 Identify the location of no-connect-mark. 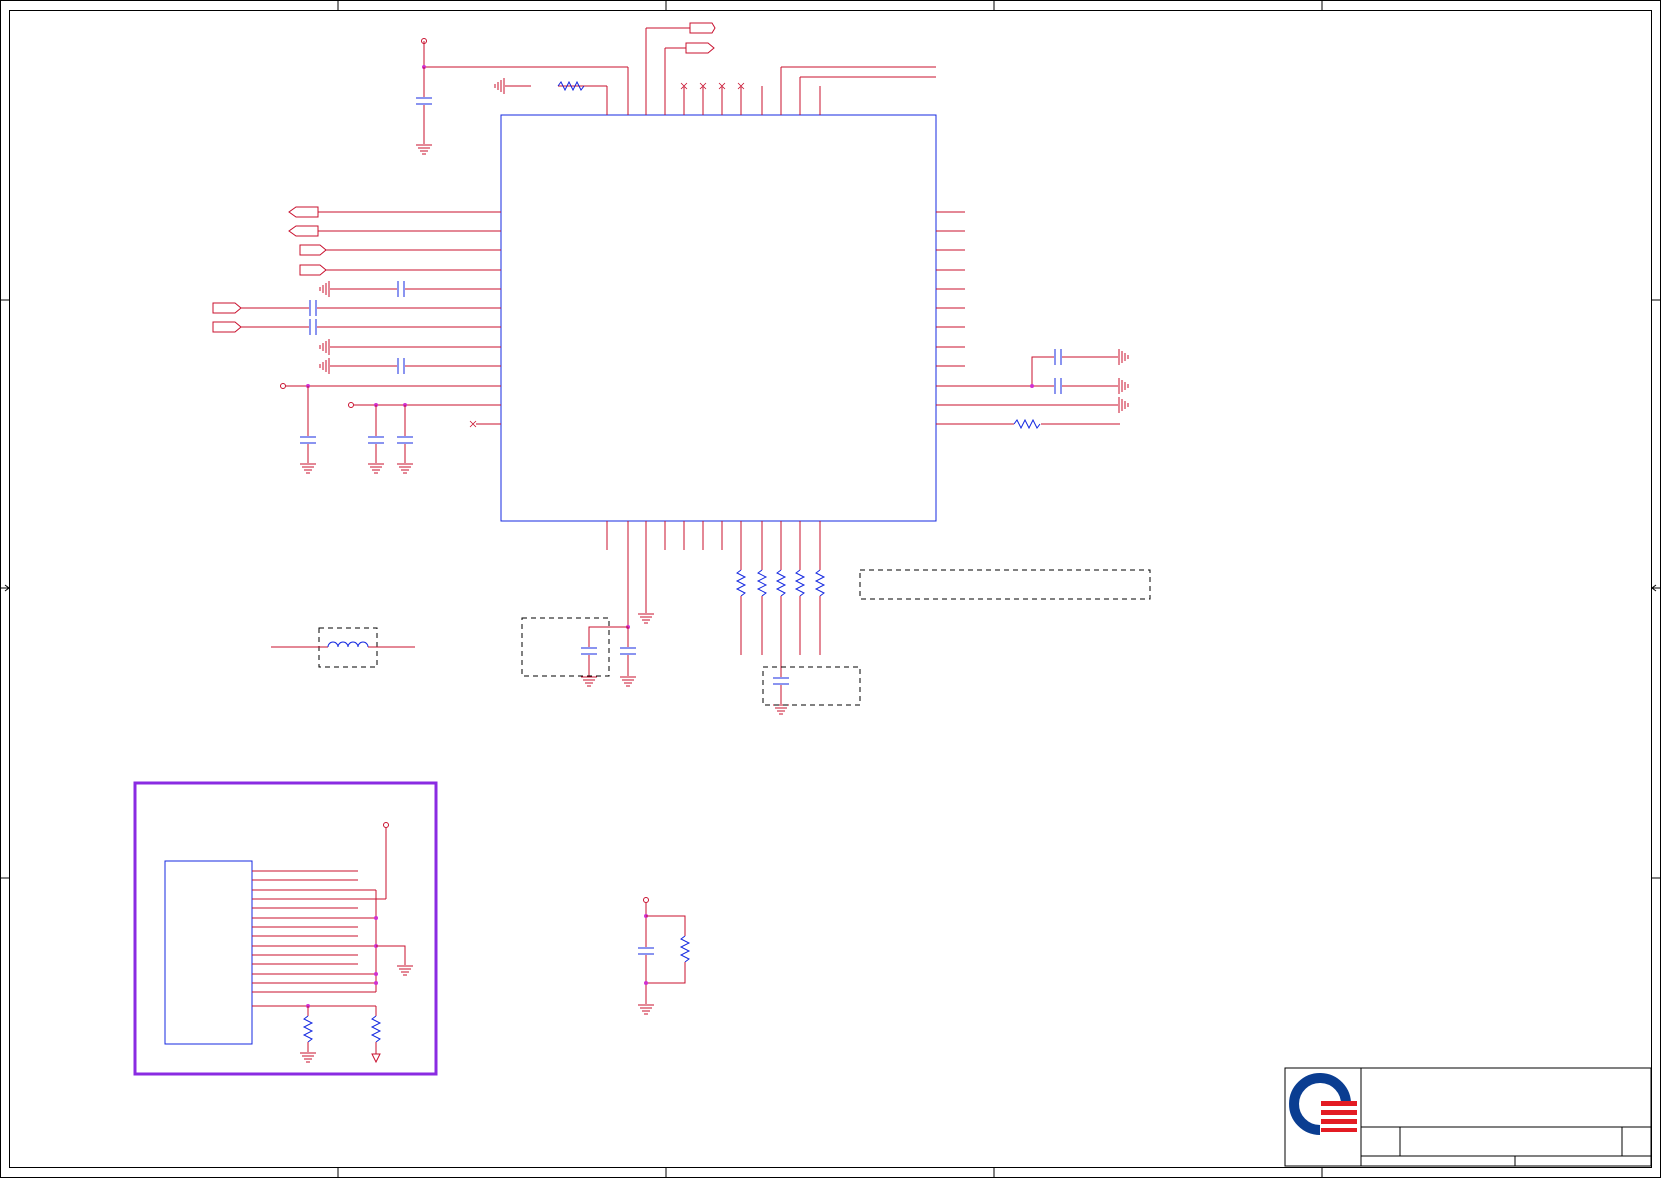
(473, 424).